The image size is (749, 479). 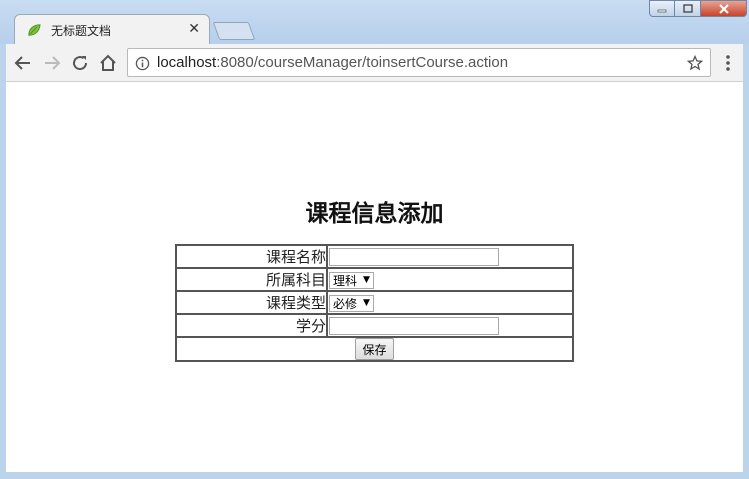 I want to click on maximize-button, so click(x=688, y=8).